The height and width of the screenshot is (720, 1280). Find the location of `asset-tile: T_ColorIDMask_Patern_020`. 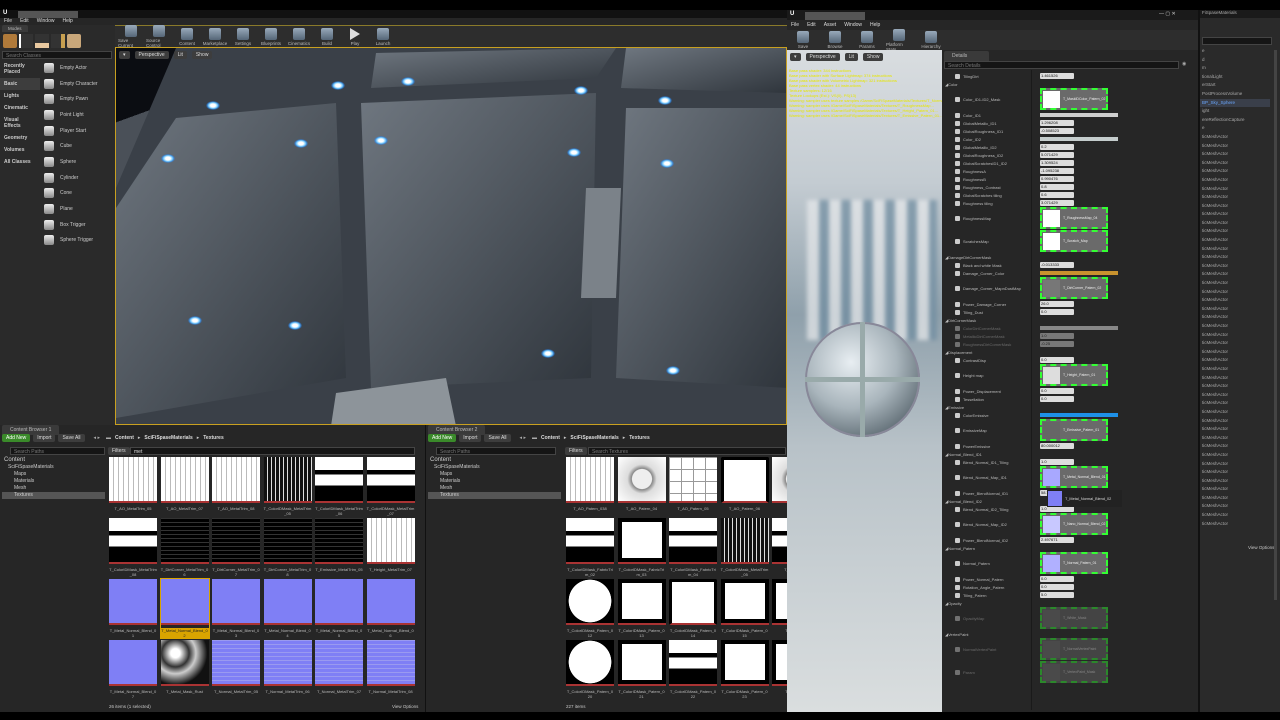

asset-tile: T_ColorIDMask_Patern_020 is located at coordinates (590, 669).